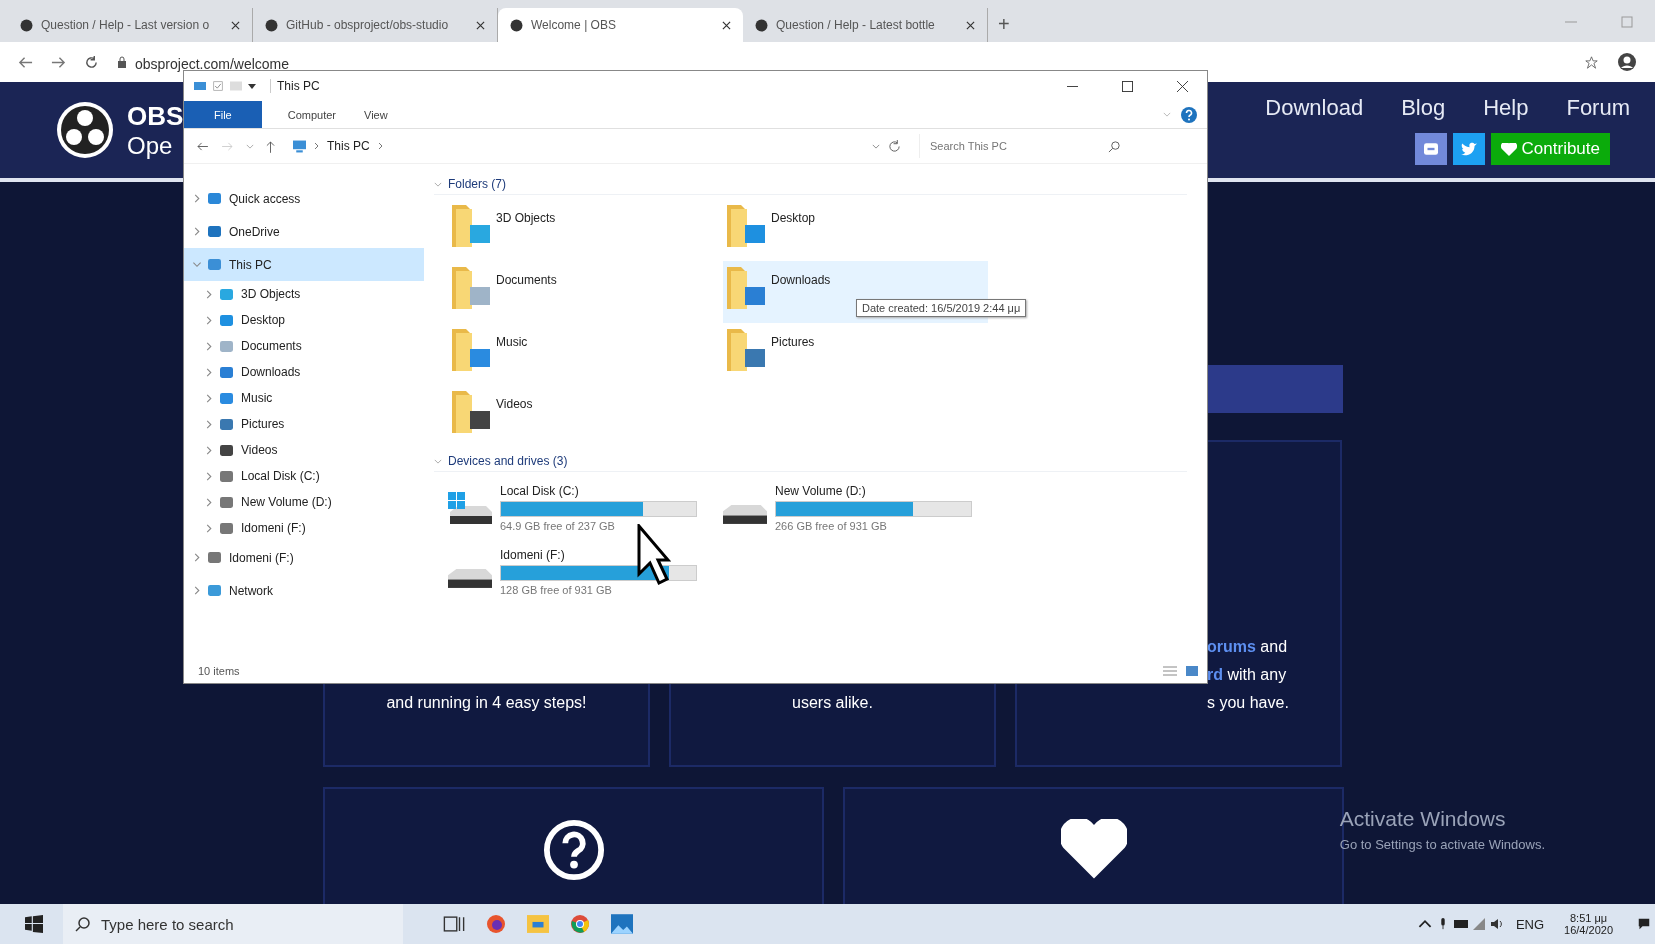  What do you see at coordinates (1468, 149) in the screenshot?
I see `bird-button` at bounding box center [1468, 149].